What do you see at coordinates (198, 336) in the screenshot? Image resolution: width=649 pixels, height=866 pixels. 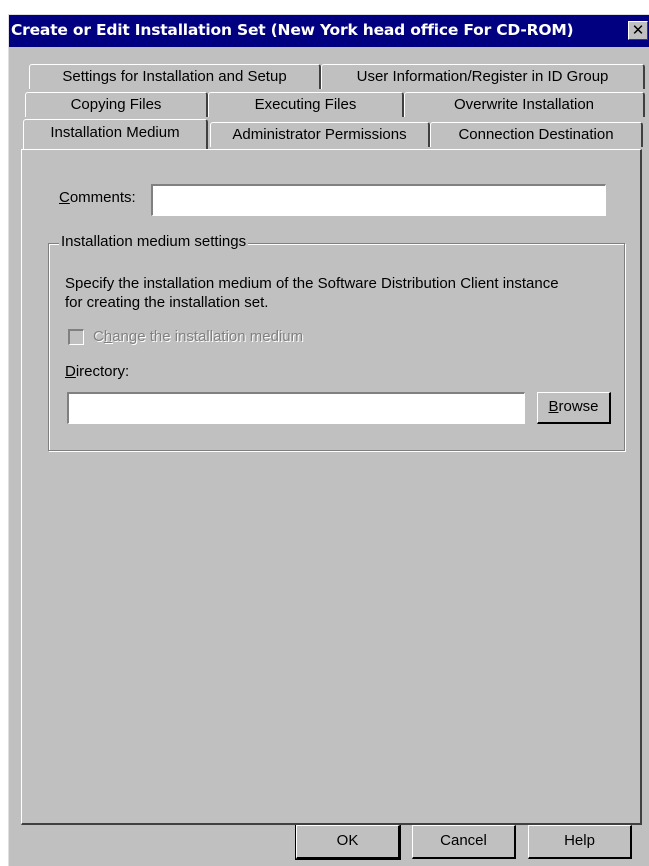 I see `change-medium-label: Change the installation medium` at bounding box center [198, 336].